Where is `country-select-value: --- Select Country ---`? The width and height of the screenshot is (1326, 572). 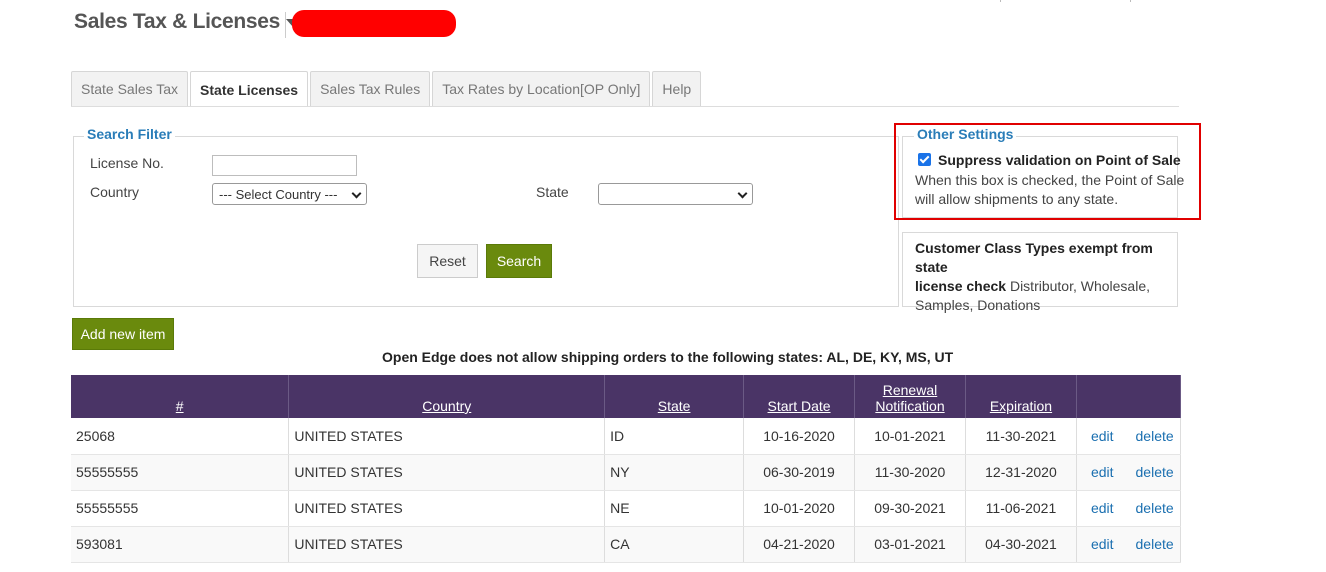
country-select-value: --- Select Country --- is located at coordinates (278, 194).